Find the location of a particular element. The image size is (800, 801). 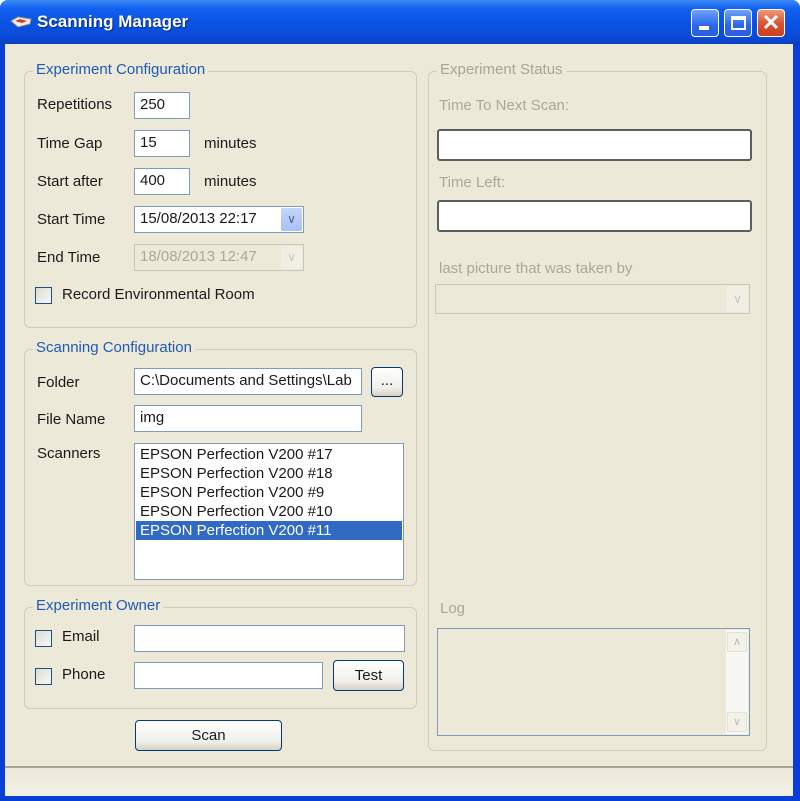

experiment-status-title: Experiment Status is located at coordinates (501, 69).